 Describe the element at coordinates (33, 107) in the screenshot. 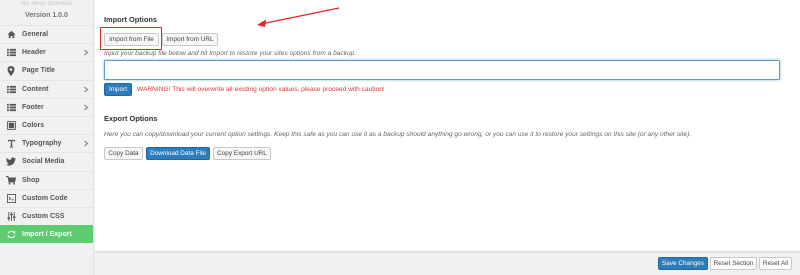

I see `sidebar-item-label: Footer` at that location.